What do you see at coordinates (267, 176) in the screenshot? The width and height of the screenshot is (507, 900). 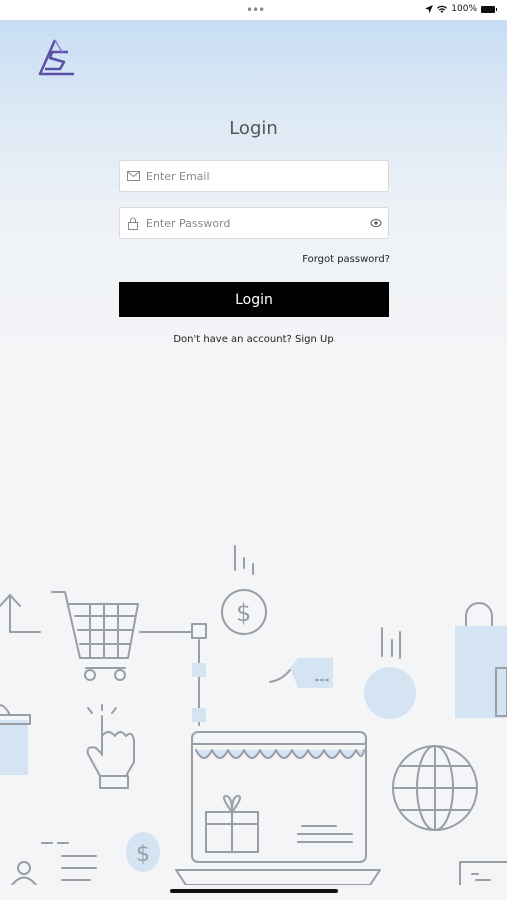 I see `email-input` at bounding box center [267, 176].